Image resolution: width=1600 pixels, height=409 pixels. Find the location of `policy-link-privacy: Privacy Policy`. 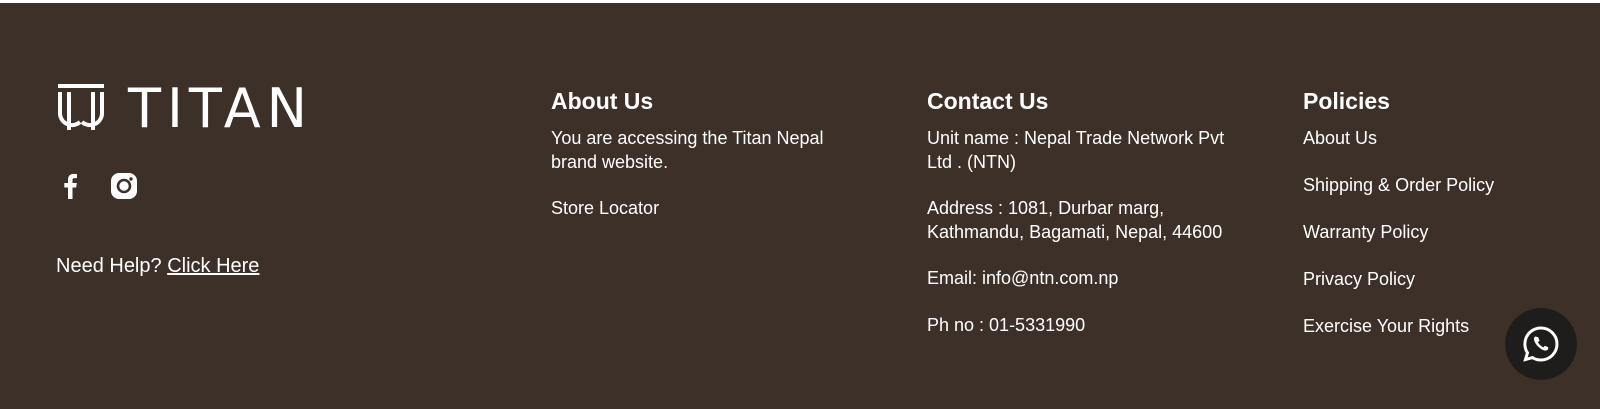

policy-link-privacy: Privacy Policy is located at coordinates (1443, 279).